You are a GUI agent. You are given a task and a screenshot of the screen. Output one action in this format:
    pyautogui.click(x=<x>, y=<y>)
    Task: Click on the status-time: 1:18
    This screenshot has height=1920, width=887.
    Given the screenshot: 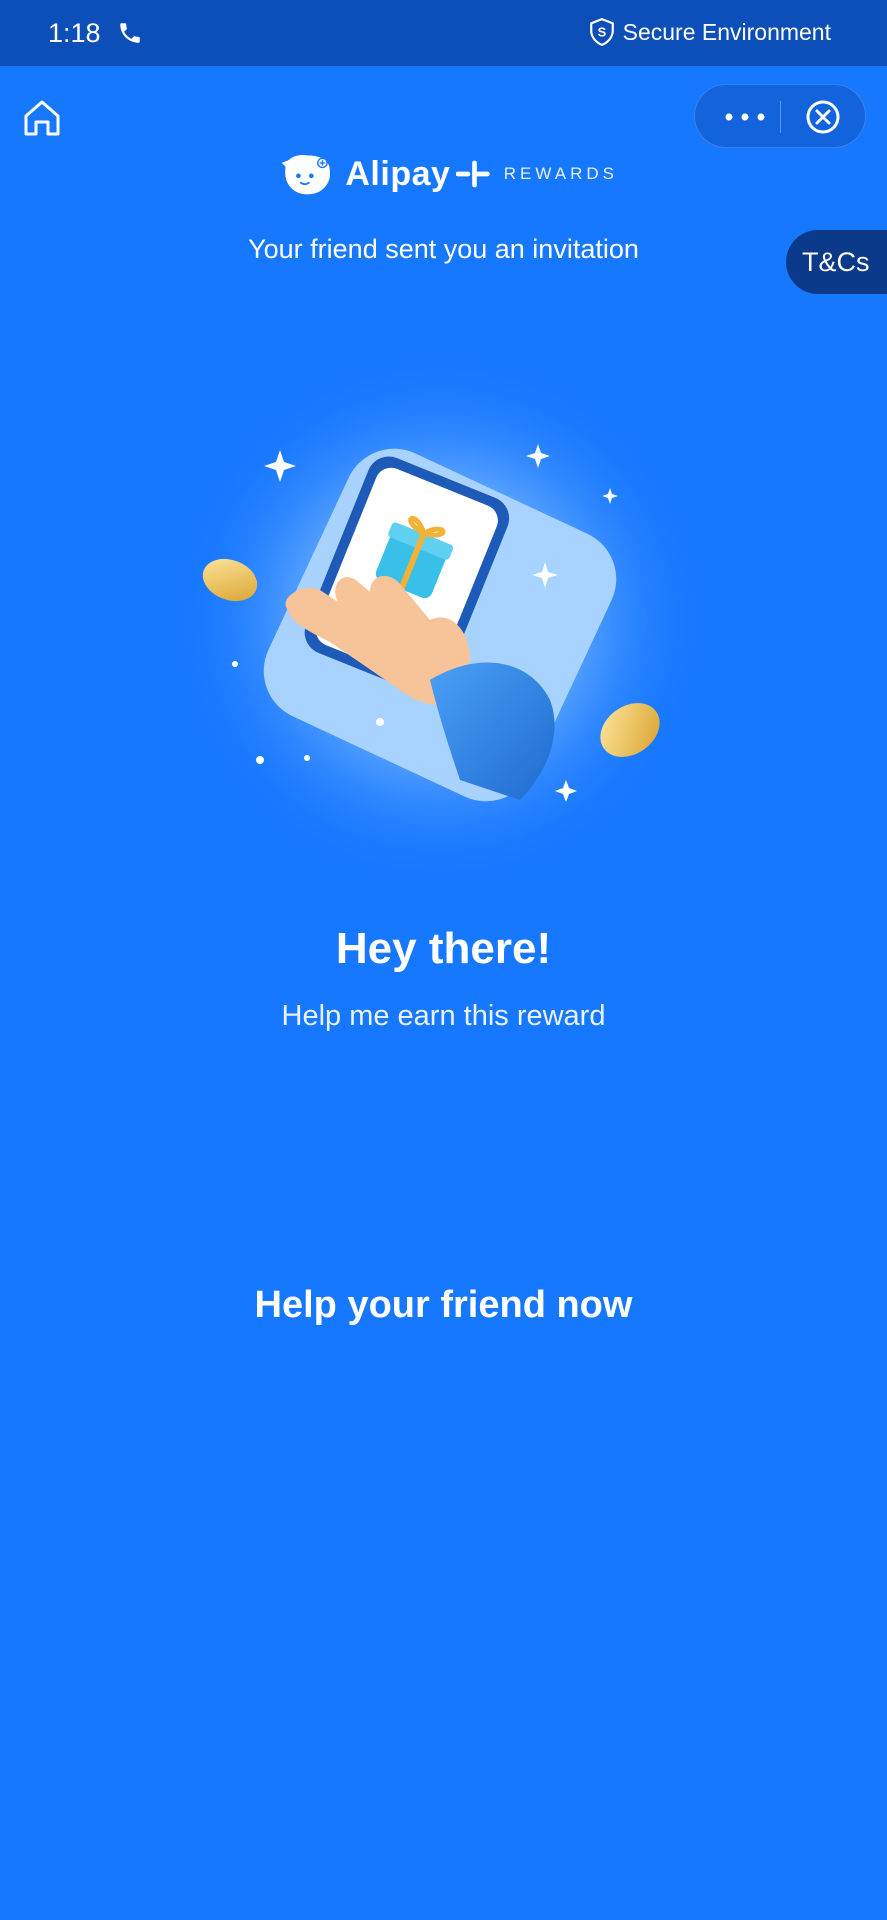 What is the action you would take?
    pyautogui.click(x=74, y=33)
    